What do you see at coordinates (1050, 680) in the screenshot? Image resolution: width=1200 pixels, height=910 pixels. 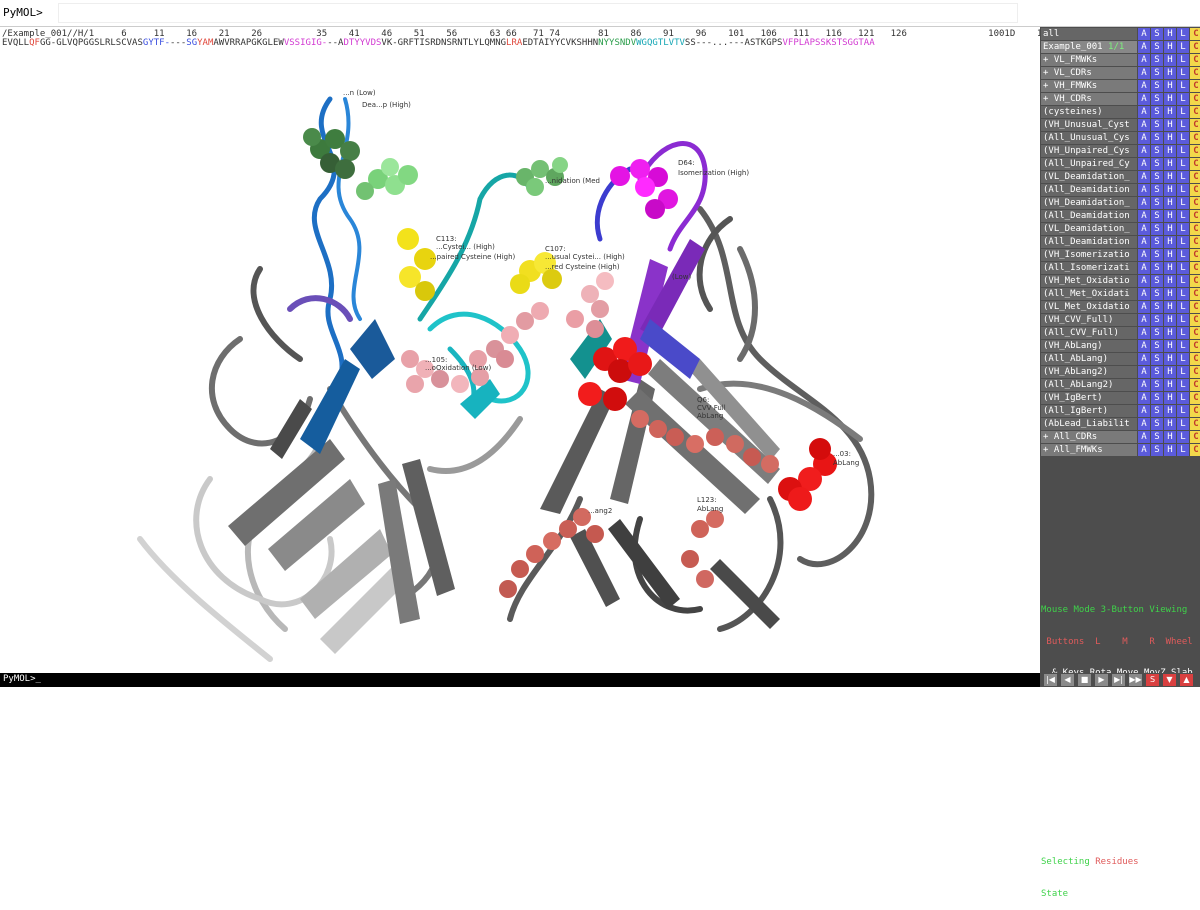 I see `movie-control-button: |◀` at bounding box center [1050, 680].